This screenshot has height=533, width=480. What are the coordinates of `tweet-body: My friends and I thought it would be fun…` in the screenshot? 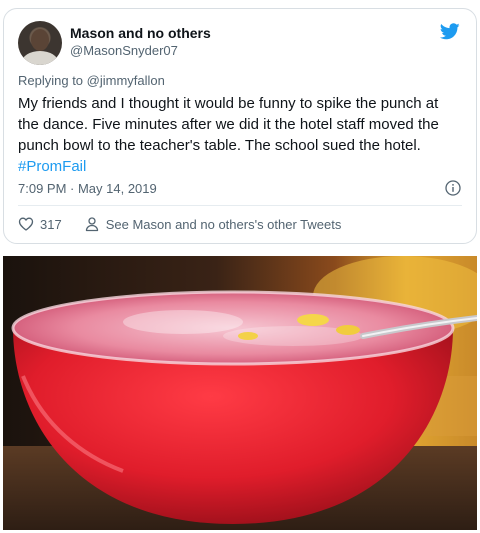 It's located at (228, 124).